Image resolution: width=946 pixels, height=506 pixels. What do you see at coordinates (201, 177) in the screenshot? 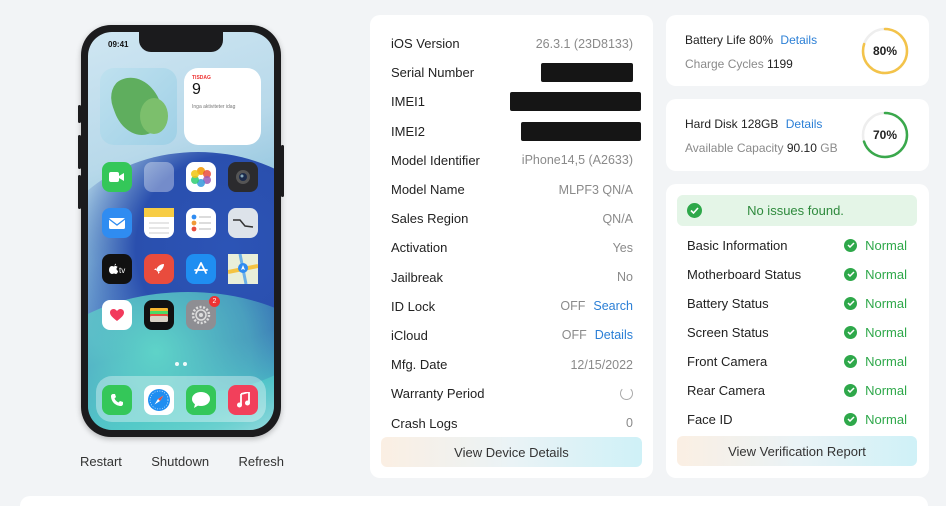
I see `photos-icon` at bounding box center [201, 177].